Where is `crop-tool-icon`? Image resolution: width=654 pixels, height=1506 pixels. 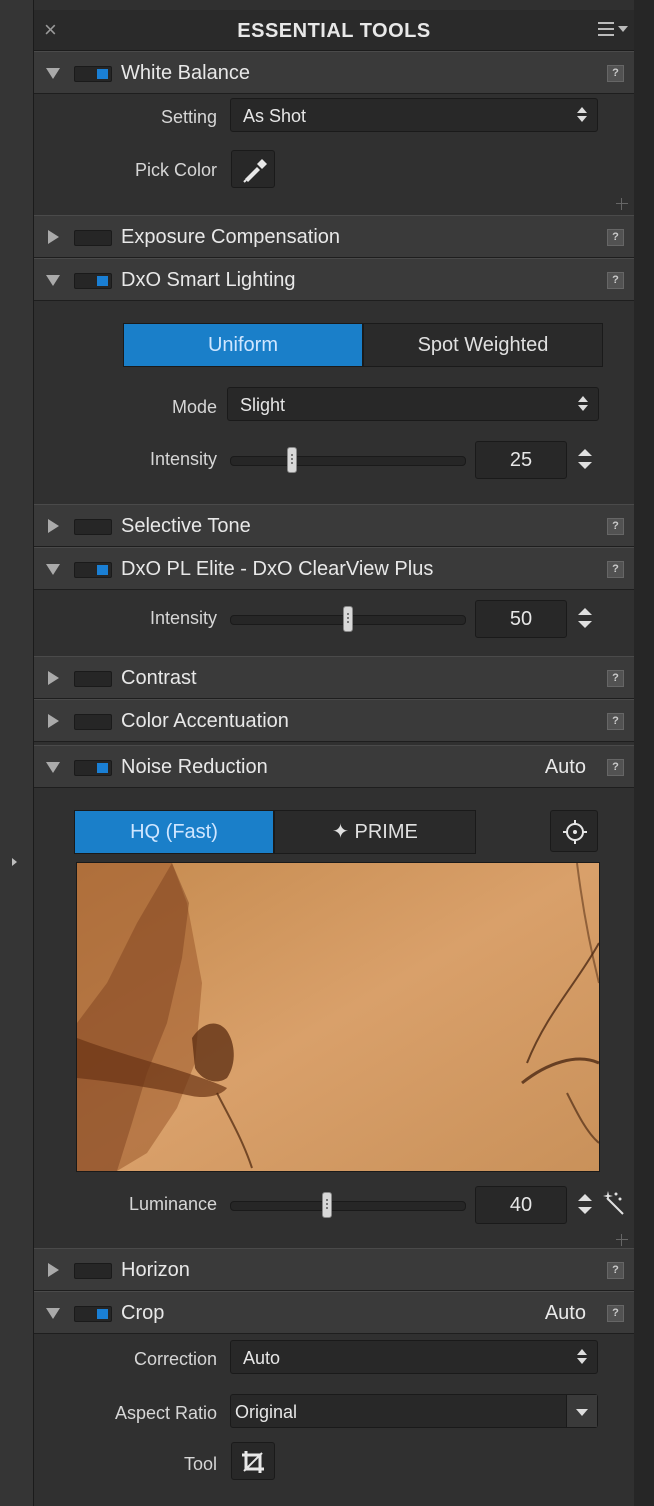
crop-tool-icon is located at coordinates (253, 1462).